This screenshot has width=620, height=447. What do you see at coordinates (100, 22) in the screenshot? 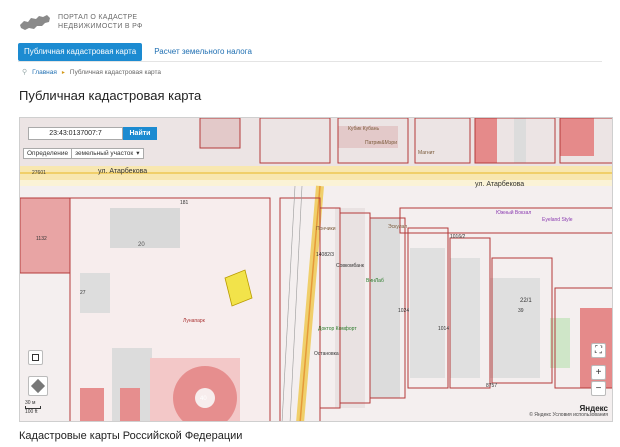
I see `brand-title: ПОРТАЛ О КАДАСТРЕ НЕДВИЖИМОСТИ В РФ` at bounding box center [100, 22].